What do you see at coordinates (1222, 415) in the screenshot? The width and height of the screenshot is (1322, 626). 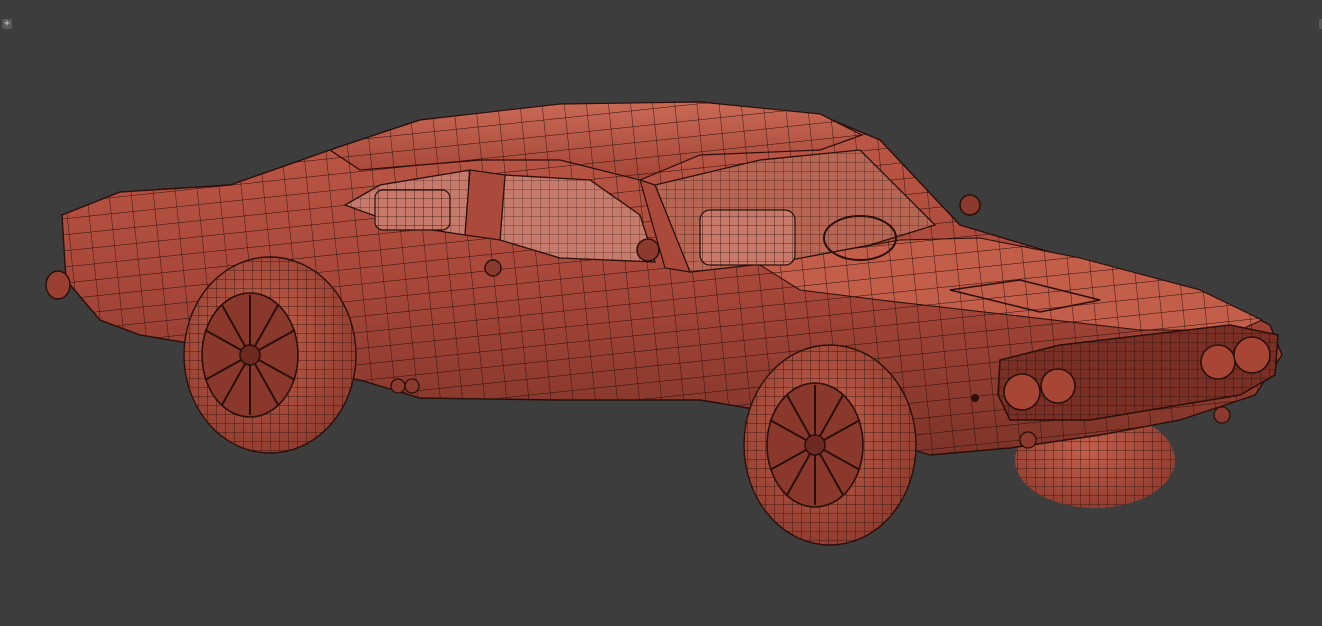 I see `tow-hook-right` at bounding box center [1222, 415].